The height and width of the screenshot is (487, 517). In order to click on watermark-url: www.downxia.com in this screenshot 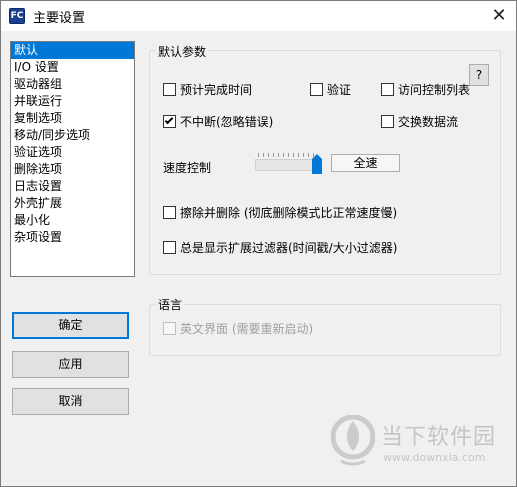, I will do `click(434, 457)`.